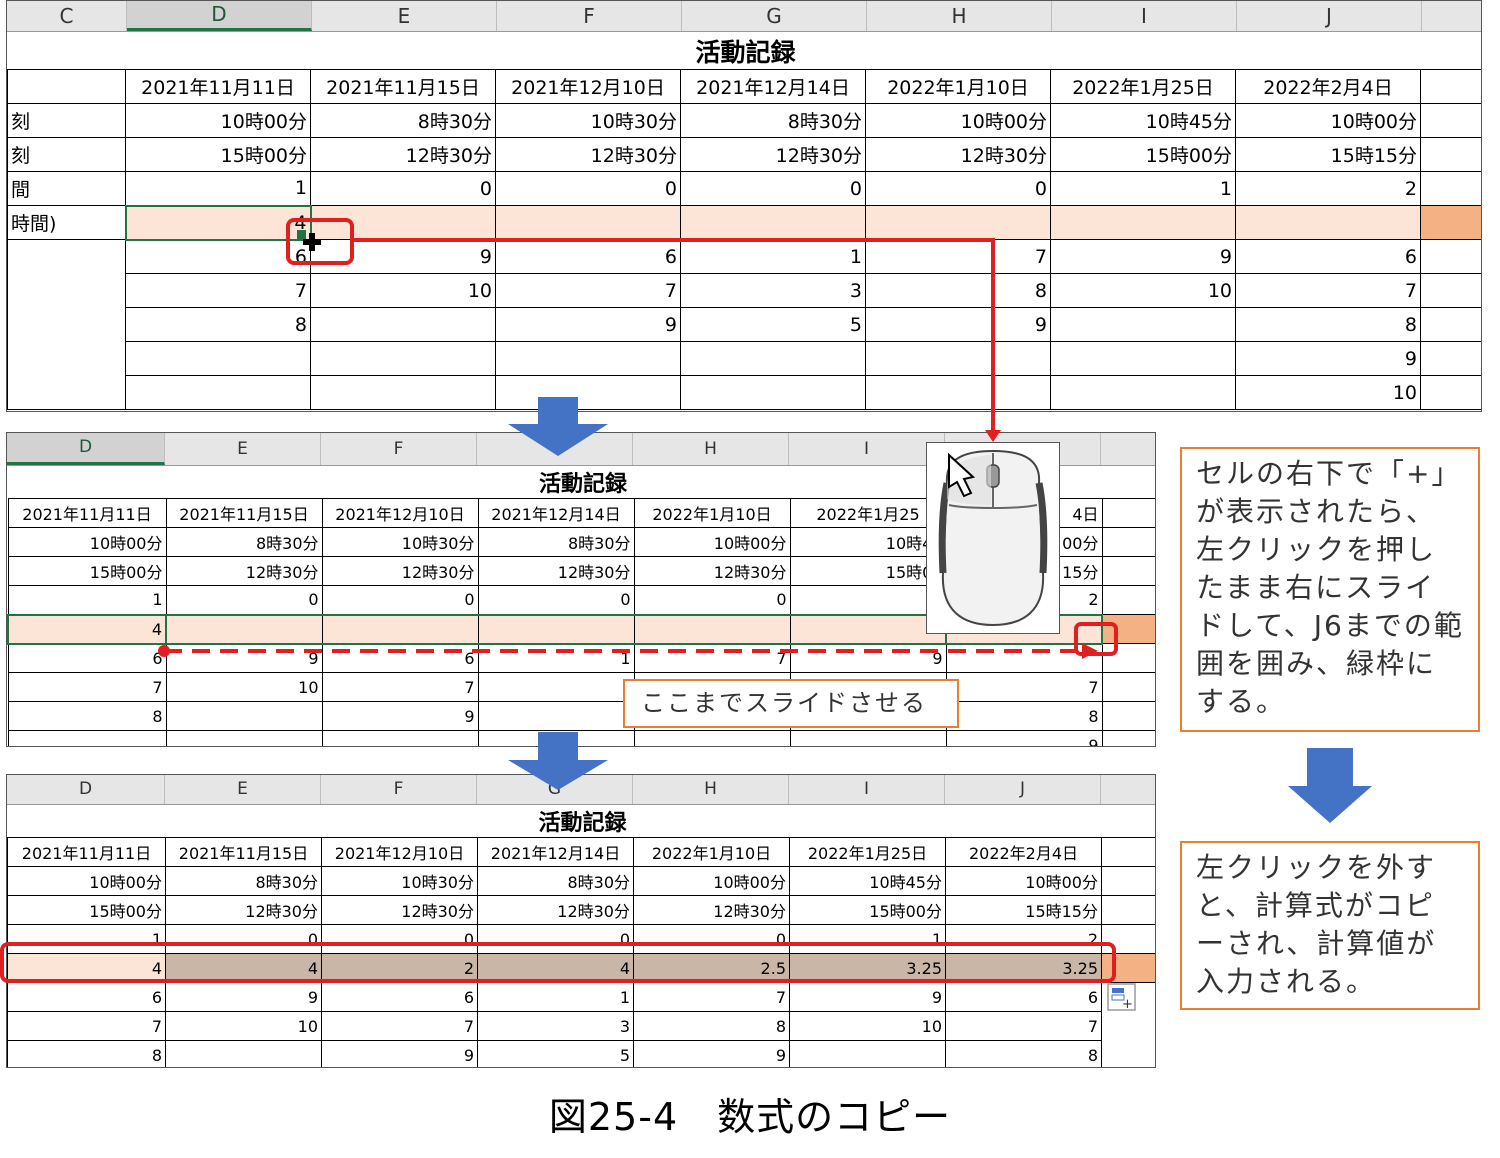 The height and width of the screenshot is (1158, 1500). Describe the element at coordinates (244, 513) in the screenshot. I see `date-cell: 2021年11月15日` at that location.